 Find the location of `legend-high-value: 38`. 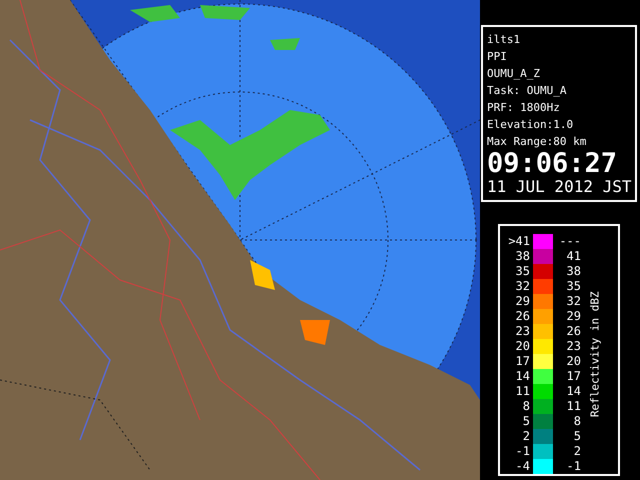

legend-high-value: 38 is located at coordinates (573, 271).